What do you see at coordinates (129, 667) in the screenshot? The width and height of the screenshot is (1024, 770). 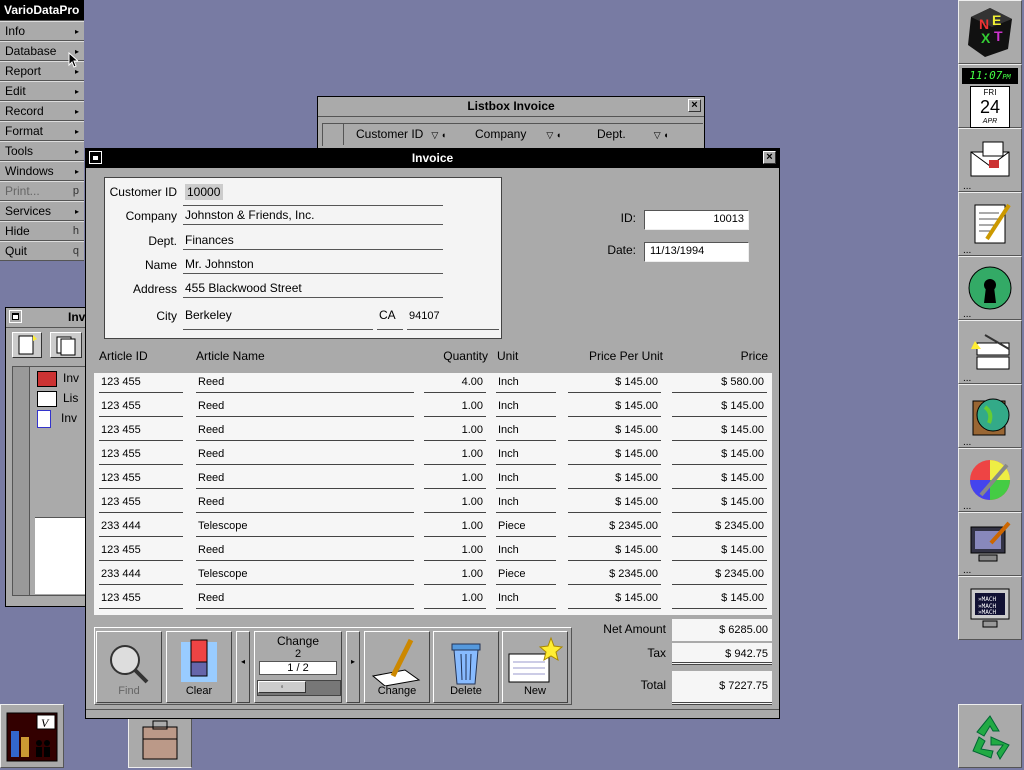 I see `find-button: Find` at bounding box center [129, 667].